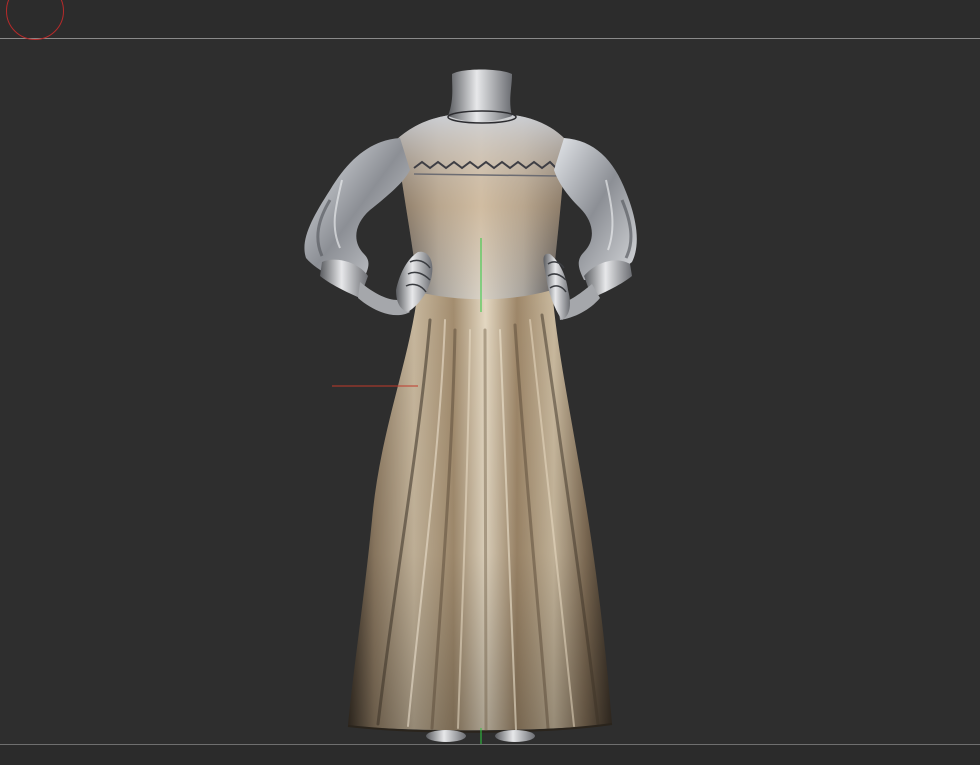 The height and width of the screenshot is (765, 980). Describe the element at coordinates (490, 755) in the screenshot. I see `viewport-footer-strip` at that location.